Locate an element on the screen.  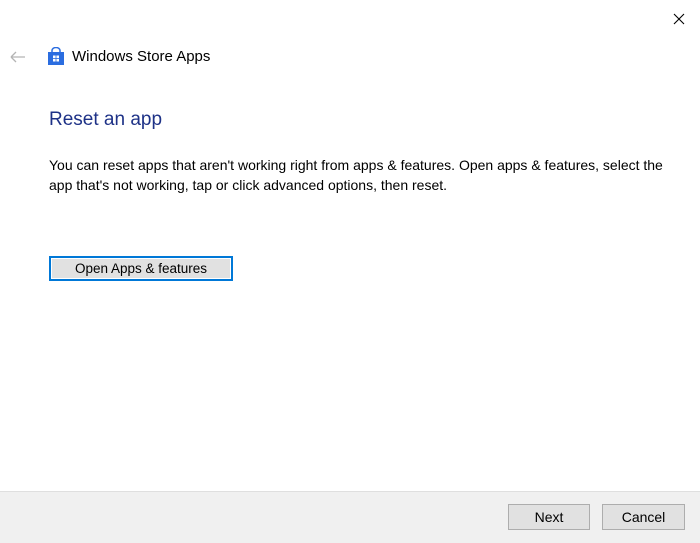
open-apps-features-button: Open Apps & features is located at coordinates (141, 268).